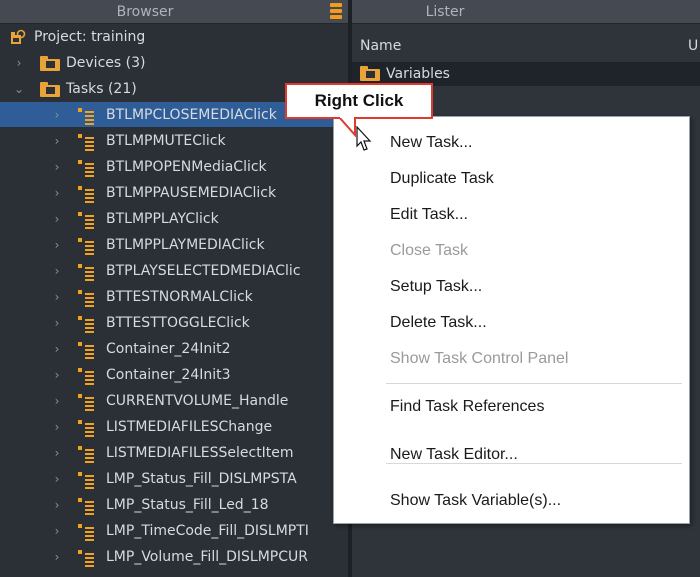  Describe the element at coordinates (18, 36) in the screenshot. I see `project-icon` at that location.